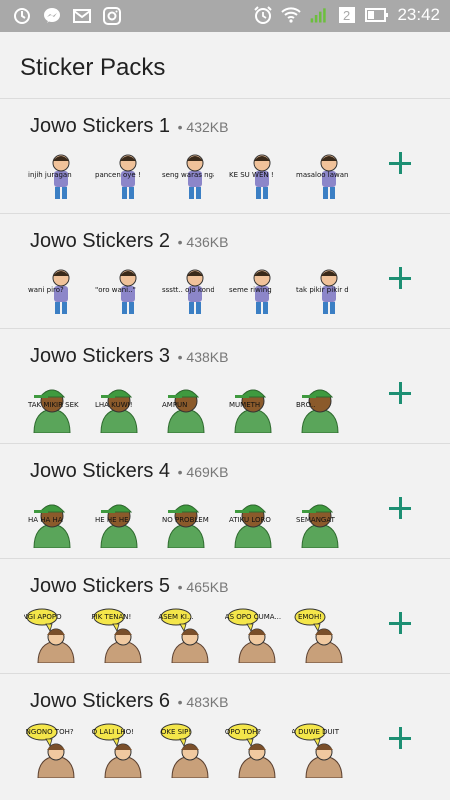  What do you see at coordinates (317, 411) in the screenshot?
I see `sticker-thumbnail: BRO..` at bounding box center [317, 411].